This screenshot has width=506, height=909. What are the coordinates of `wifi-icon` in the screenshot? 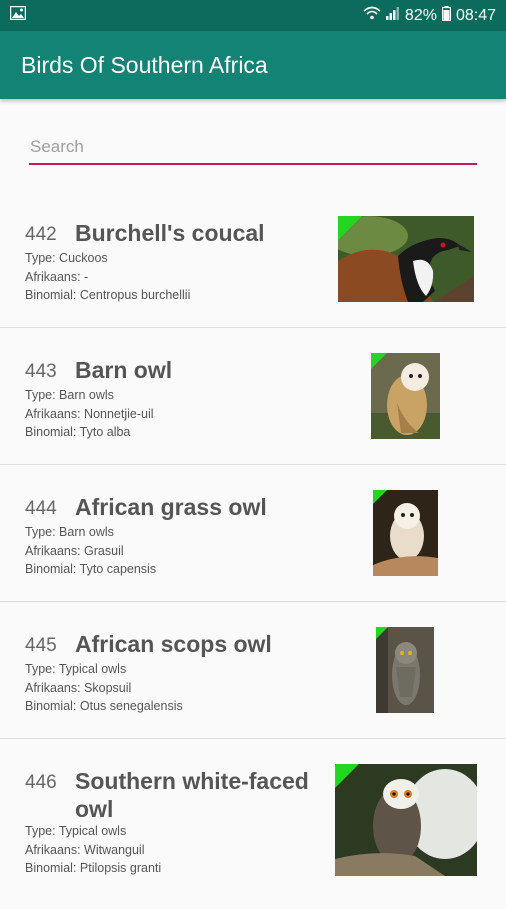 It's located at (372, 15).